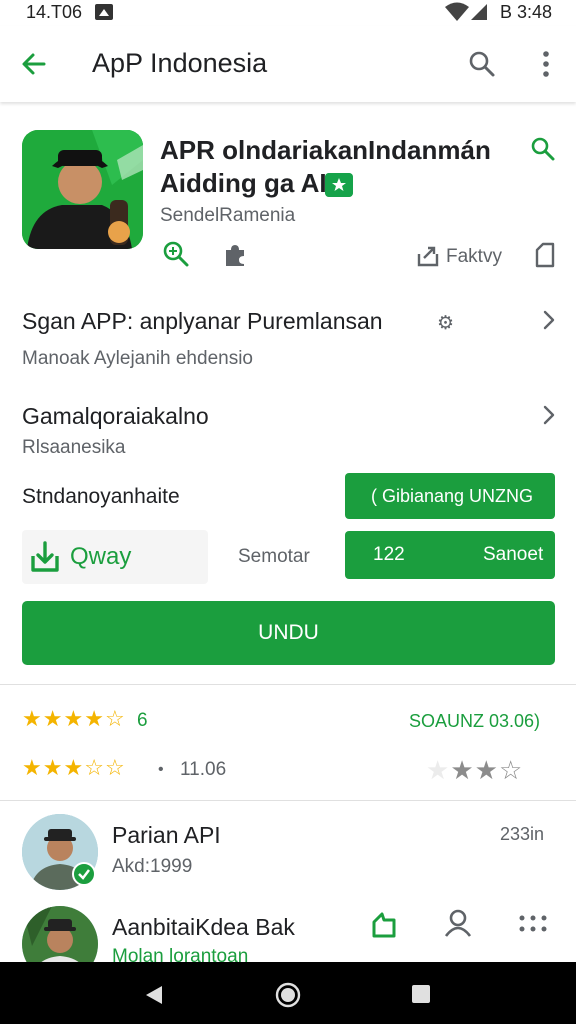  I want to click on rating-stars-row-1: ★★★★☆, so click(74, 719).